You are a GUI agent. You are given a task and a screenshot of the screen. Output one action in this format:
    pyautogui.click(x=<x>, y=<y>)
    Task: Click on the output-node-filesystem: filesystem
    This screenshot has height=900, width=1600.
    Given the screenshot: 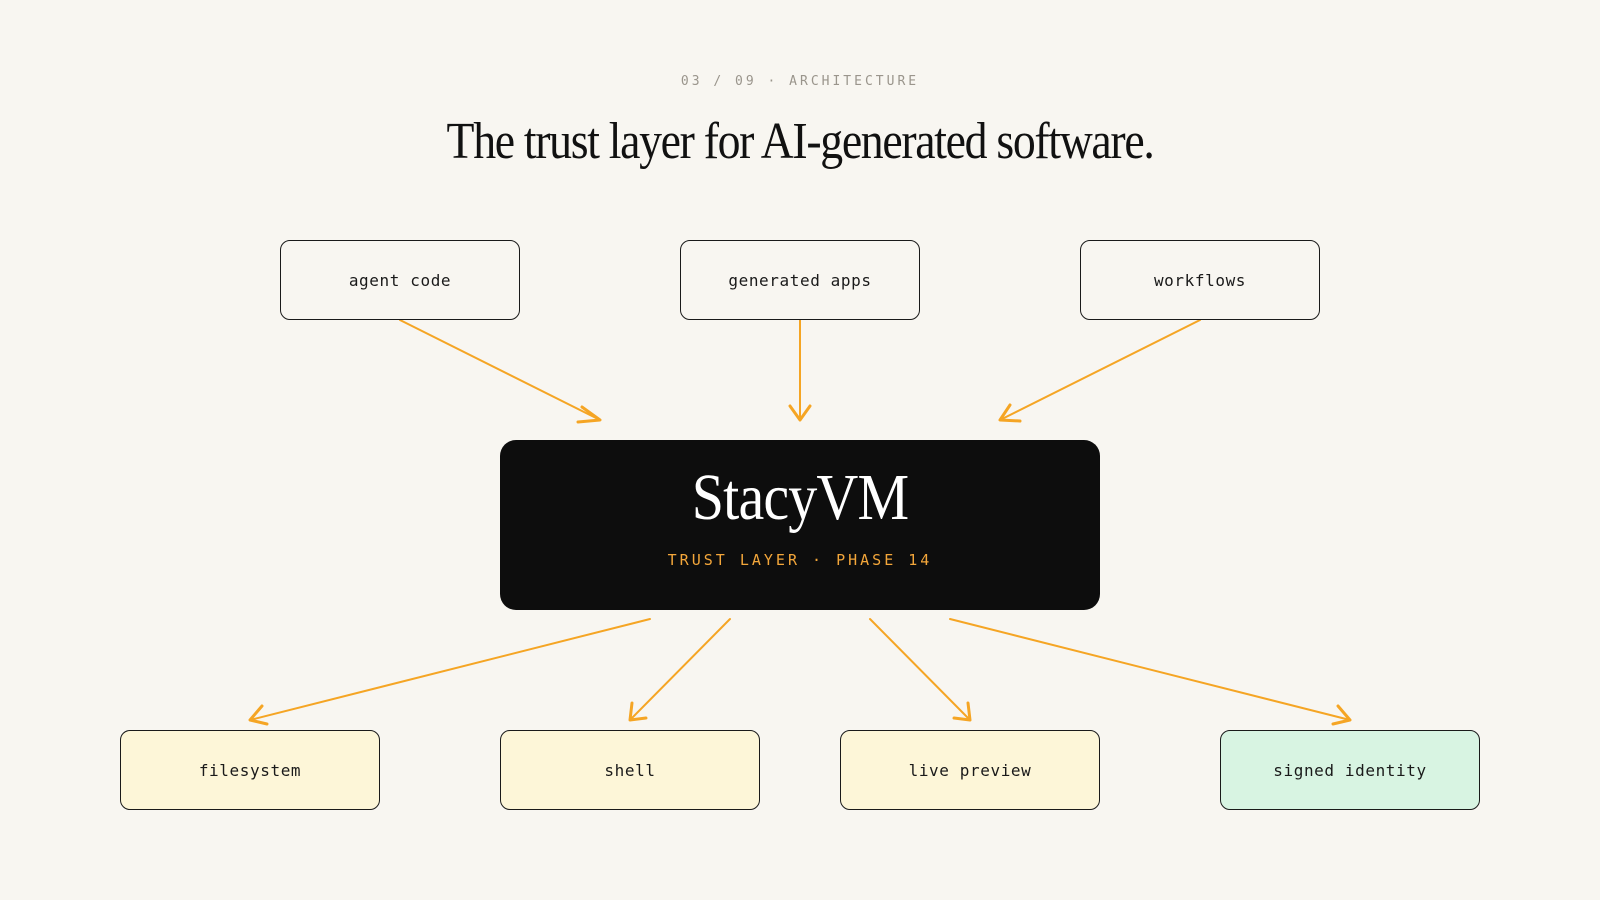 What is the action you would take?
    pyautogui.click(x=250, y=770)
    